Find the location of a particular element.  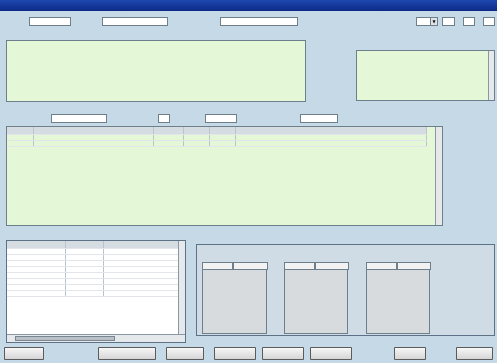

environment-scrollbar is located at coordinates (491, 75).